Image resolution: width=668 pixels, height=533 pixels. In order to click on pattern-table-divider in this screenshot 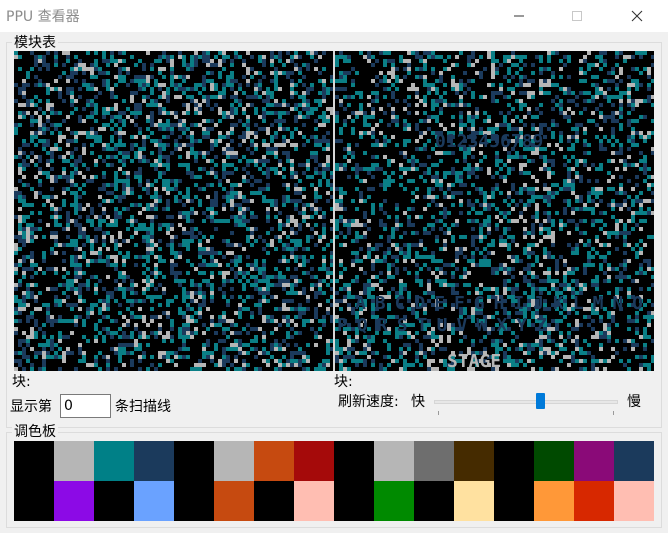, I will do `click(334, 211)`.